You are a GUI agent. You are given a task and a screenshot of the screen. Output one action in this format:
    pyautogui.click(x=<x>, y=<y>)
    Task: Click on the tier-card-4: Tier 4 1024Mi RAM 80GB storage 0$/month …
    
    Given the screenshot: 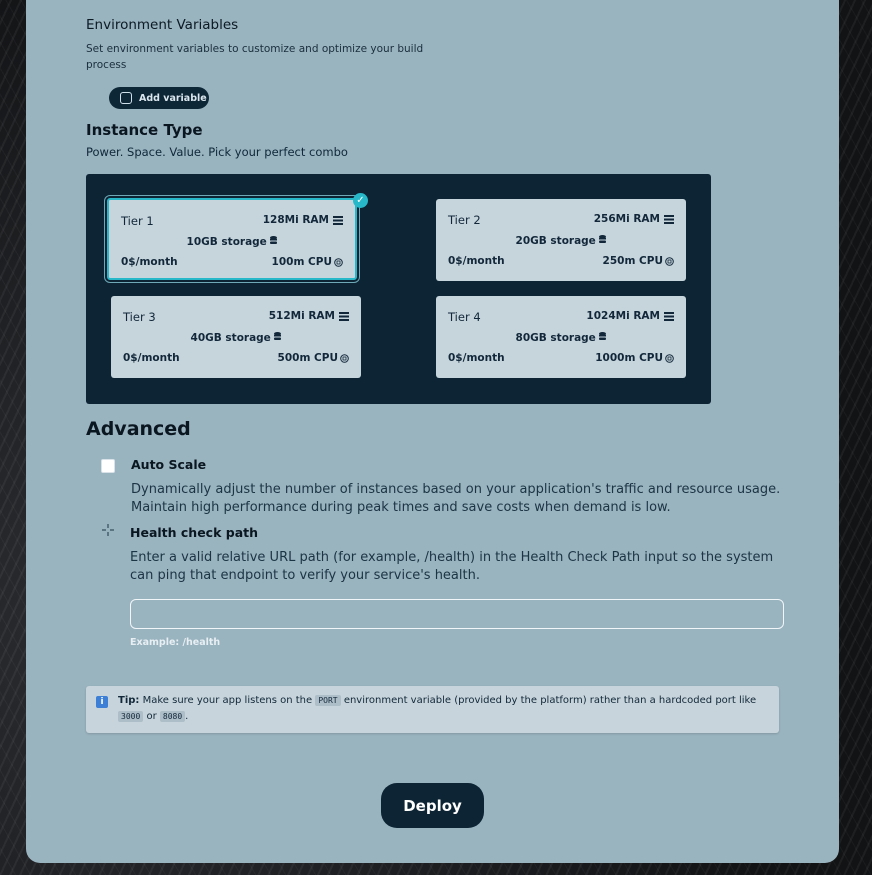 What is the action you would take?
    pyautogui.click(x=561, y=337)
    